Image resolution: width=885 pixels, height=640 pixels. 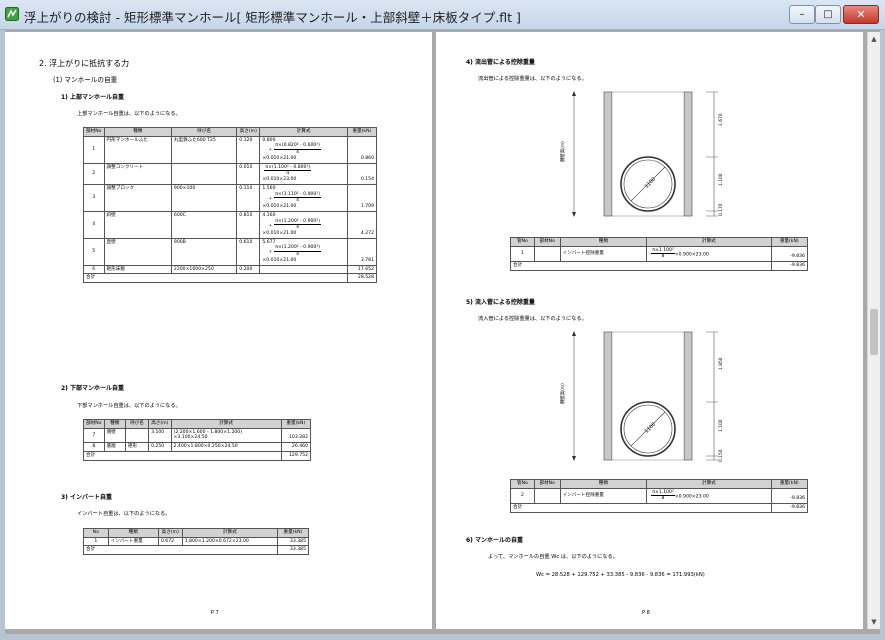 I want to click on vertical-scrollbar: ▲ ▼, so click(x=873, y=330).